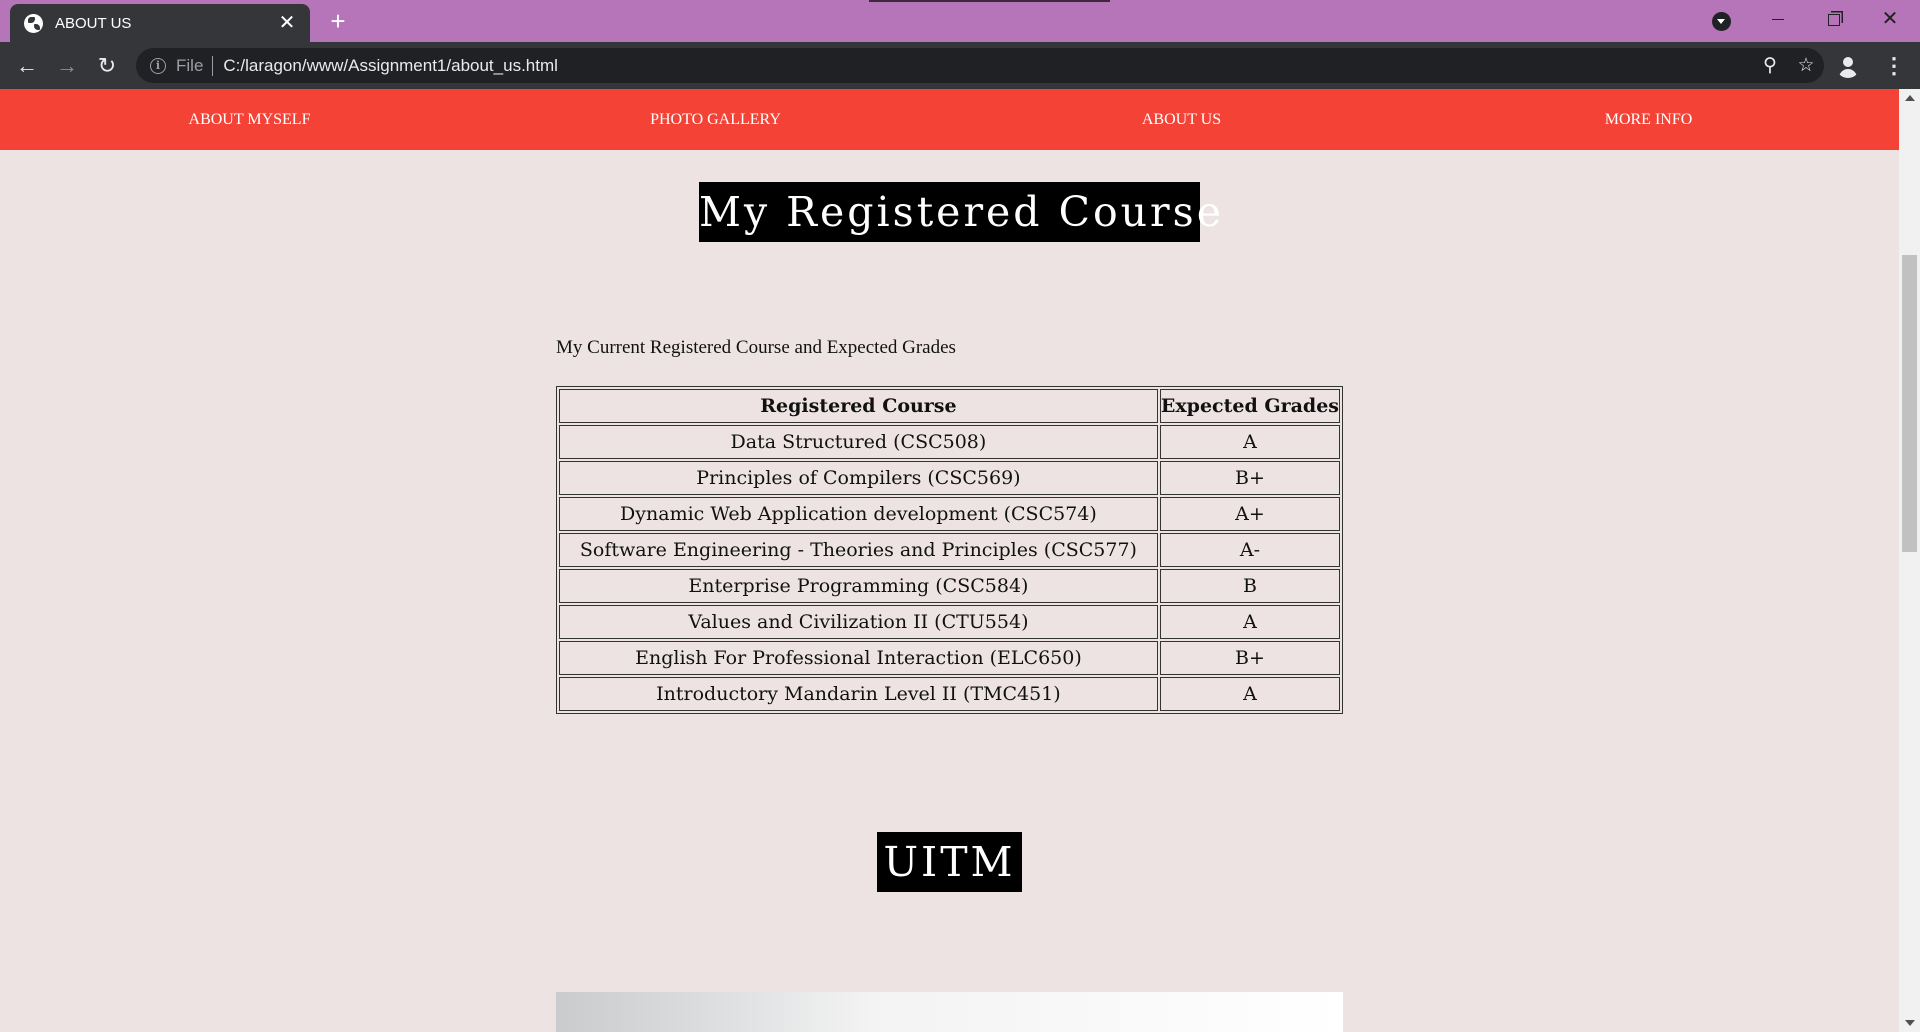 The height and width of the screenshot is (1032, 1920). What do you see at coordinates (949, 862) in the screenshot?
I see `uitm-heading: UITM` at bounding box center [949, 862].